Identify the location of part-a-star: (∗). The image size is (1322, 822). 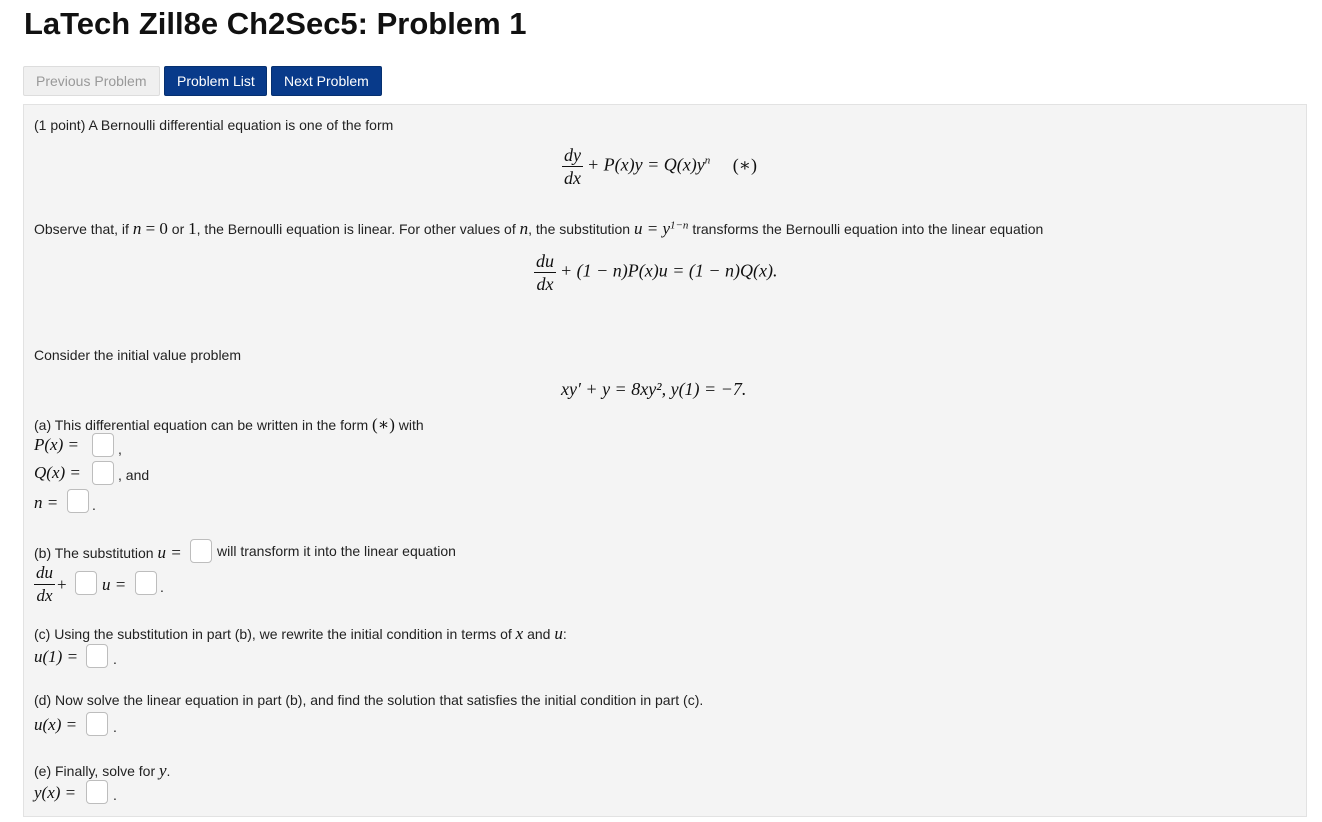
(383, 424).